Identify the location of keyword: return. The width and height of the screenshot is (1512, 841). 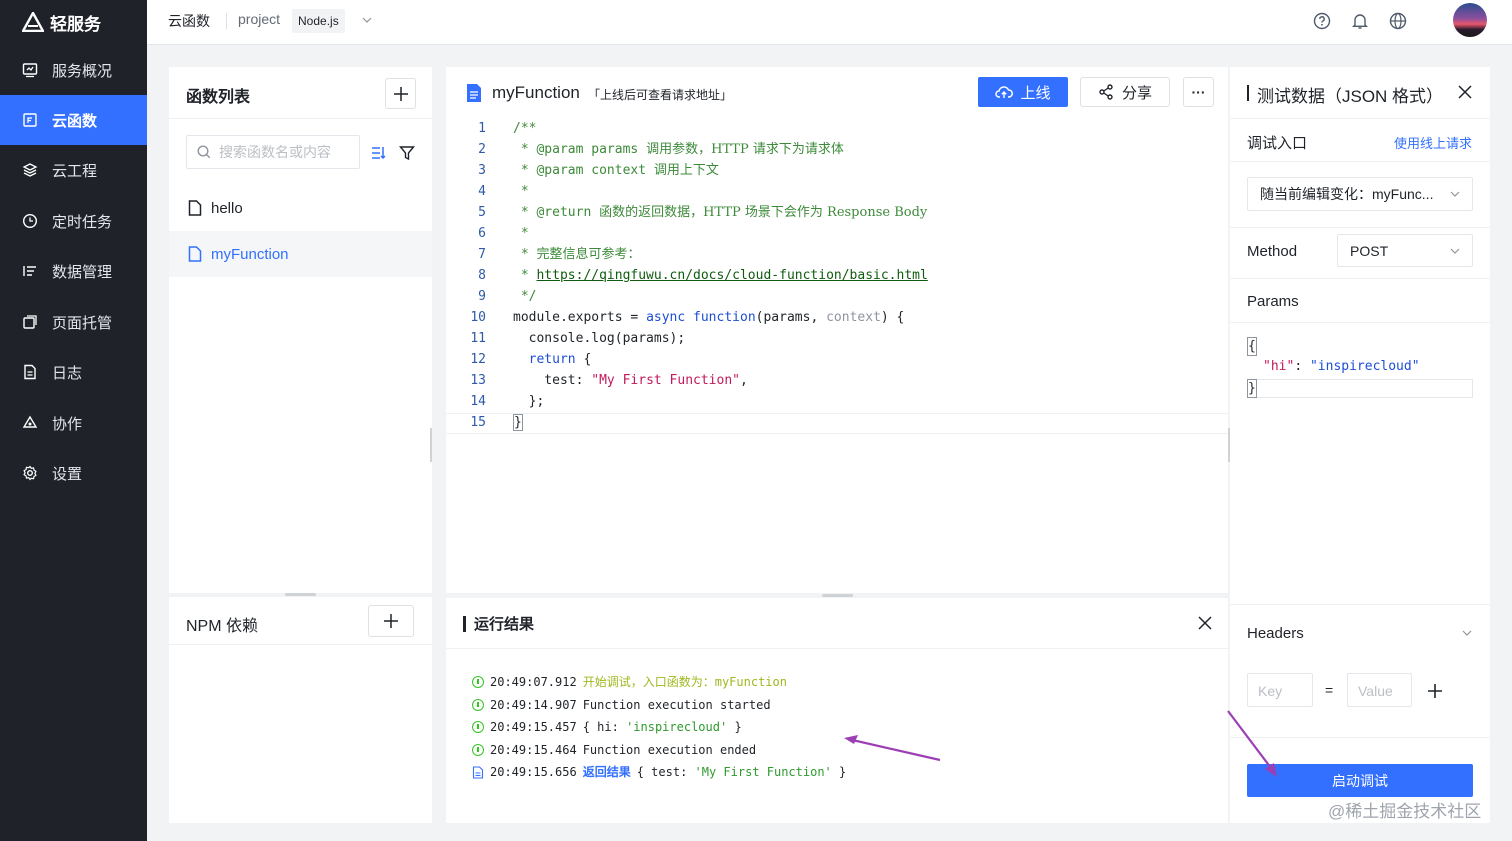
(552, 359).